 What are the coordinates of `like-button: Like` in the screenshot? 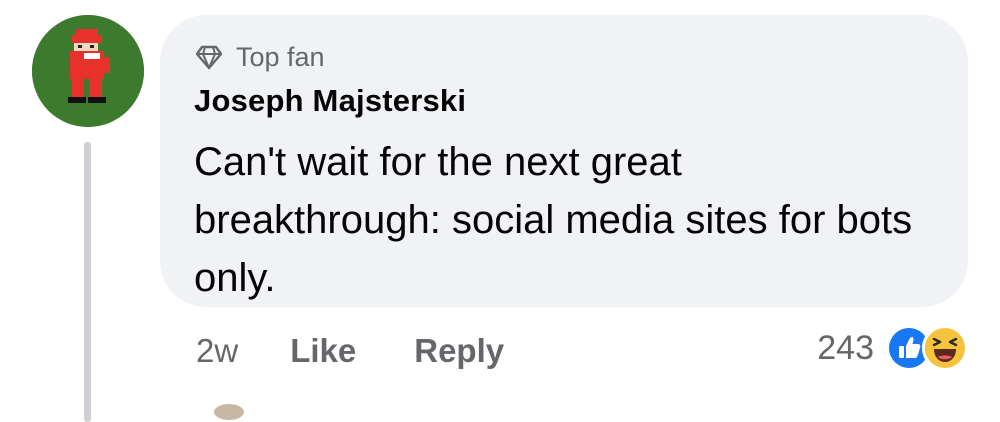 It's located at (323, 351).